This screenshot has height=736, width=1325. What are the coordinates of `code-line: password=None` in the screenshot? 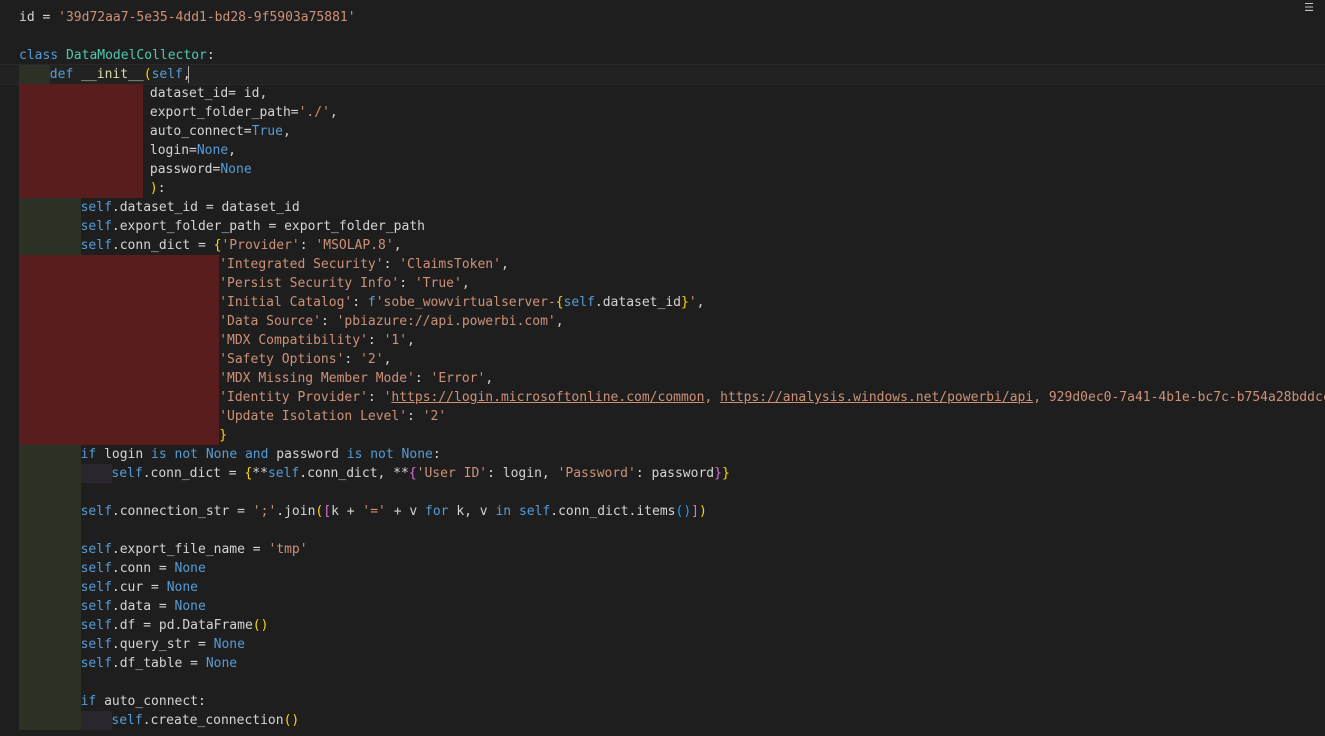 It's located at (662, 169).